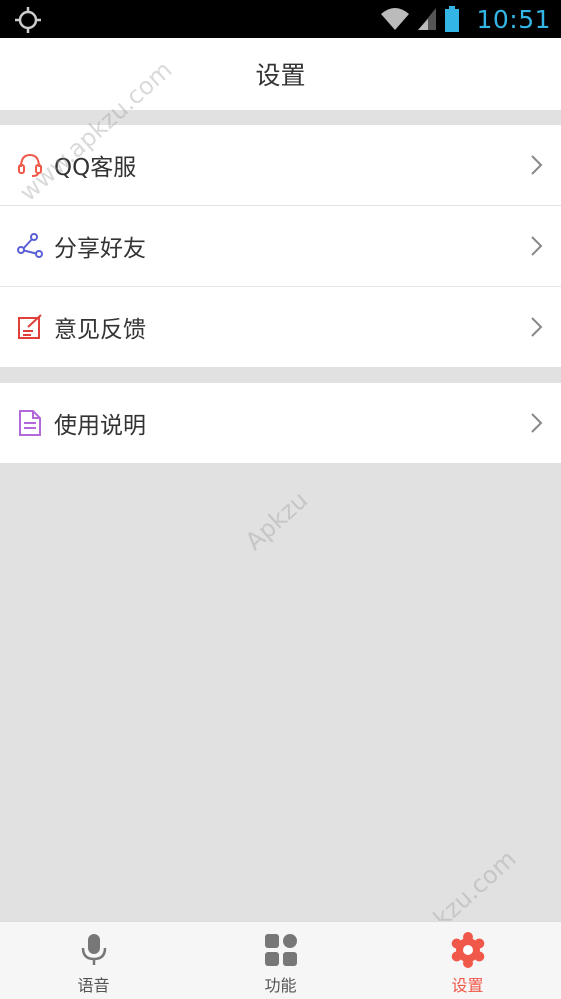 The width and height of the screenshot is (561, 999). What do you see at coordinates (95, 168) in the screenshot?
I see `settings-item-label: QQ客服` at bounding box center [95, 168].